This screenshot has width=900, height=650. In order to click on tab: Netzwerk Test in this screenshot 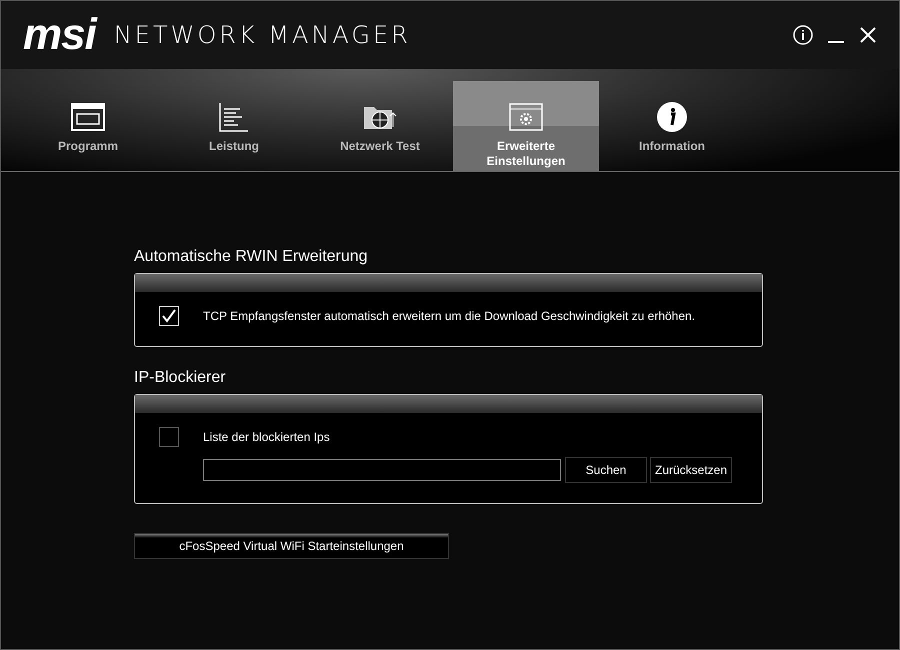, I will do `click(380, 131)`.